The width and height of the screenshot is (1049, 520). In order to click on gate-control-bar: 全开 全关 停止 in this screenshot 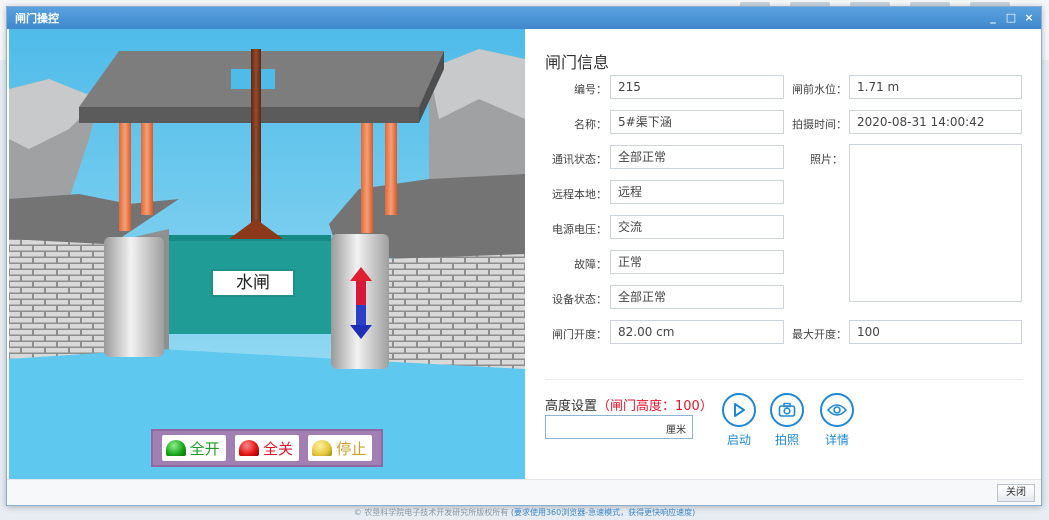, I will do `click(267, 448)`.